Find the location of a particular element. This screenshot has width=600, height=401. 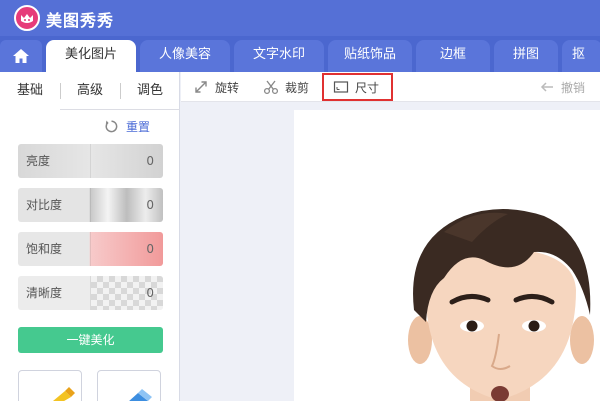

logo-icon is located at coordinates (27, 18).